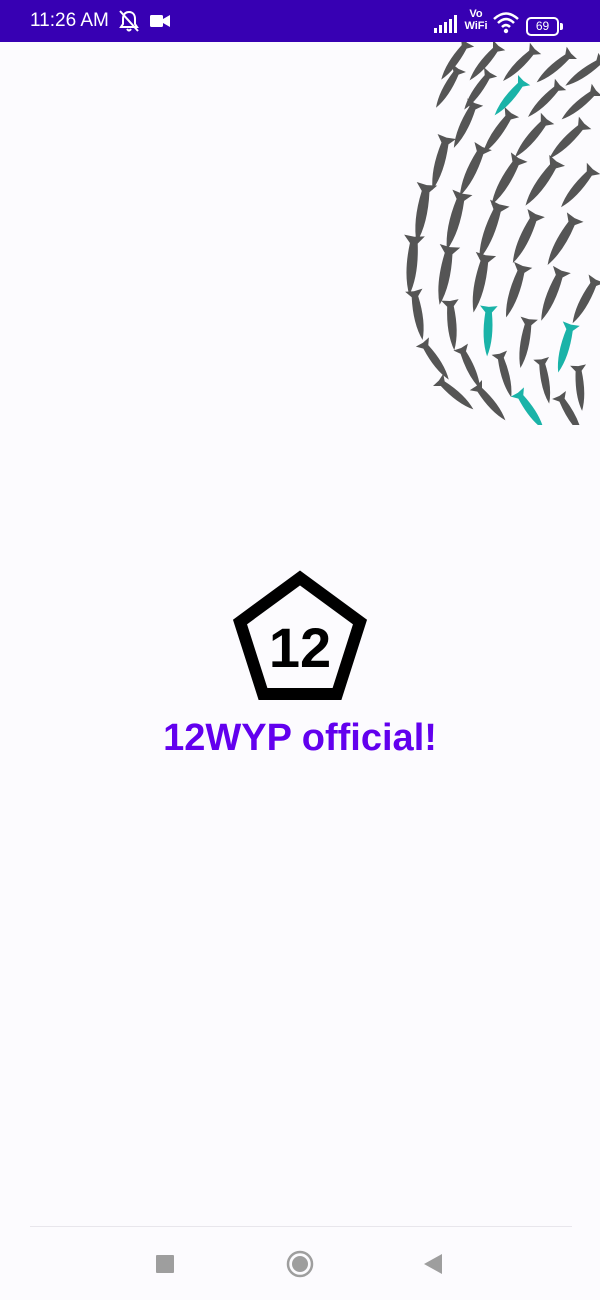 This screenshot has height=1300, width=600. What do you see at coordinates (445, 24) in the screenshot?
I see `signal-icon` at bounding box center [445, 24].